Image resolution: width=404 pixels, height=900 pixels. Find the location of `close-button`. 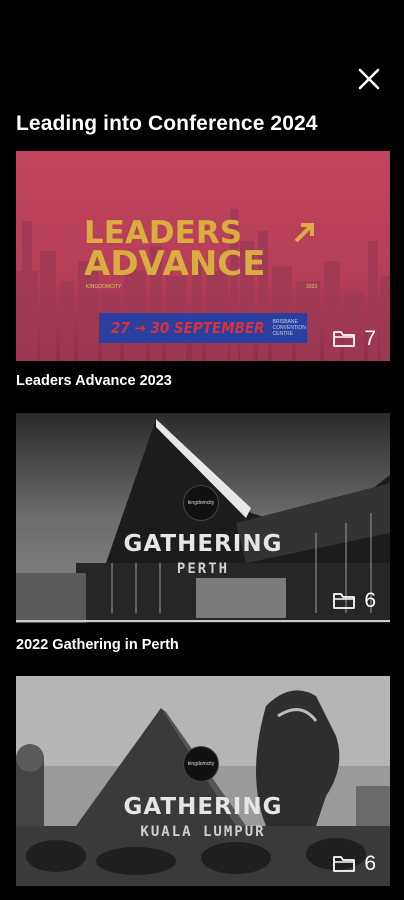

close-button is located at coordinates (369, 79).